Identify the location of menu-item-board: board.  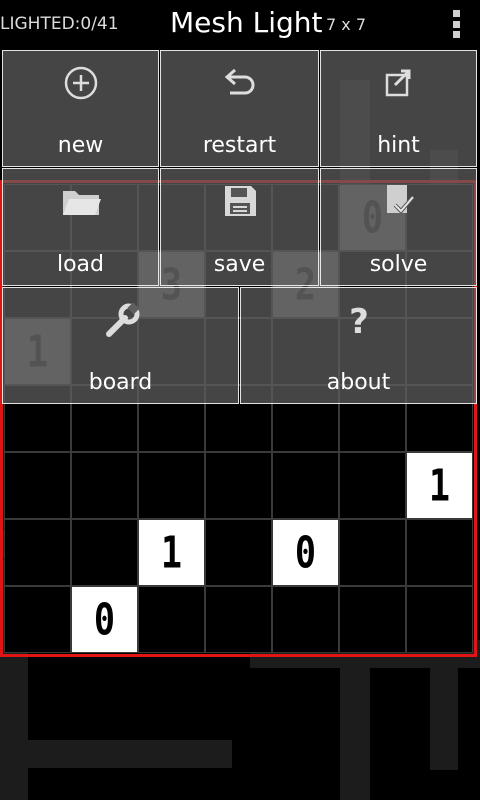
(120, 345).